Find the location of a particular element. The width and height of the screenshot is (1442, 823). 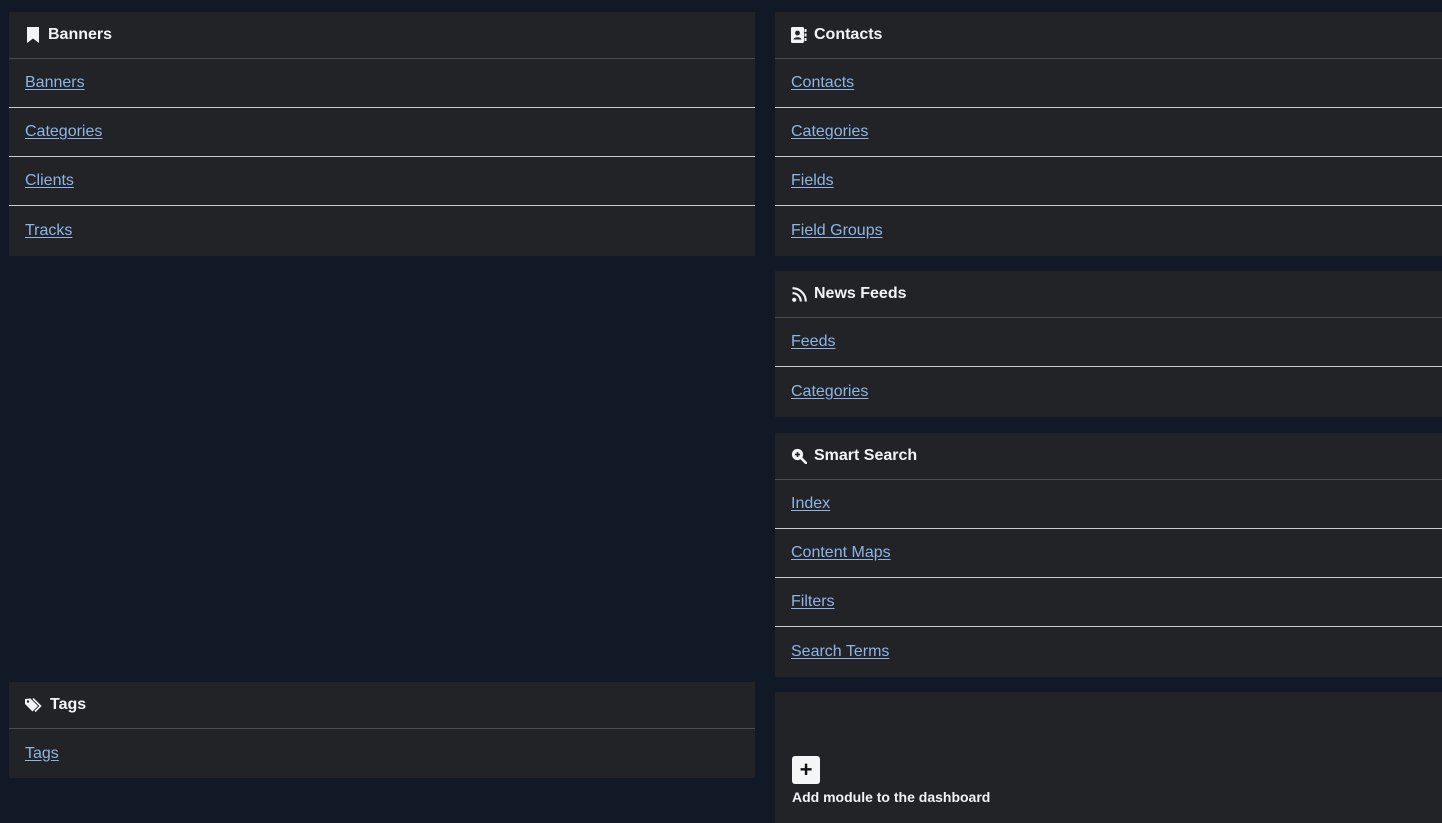

search-plus-icon is located at coordinates (799, 456).